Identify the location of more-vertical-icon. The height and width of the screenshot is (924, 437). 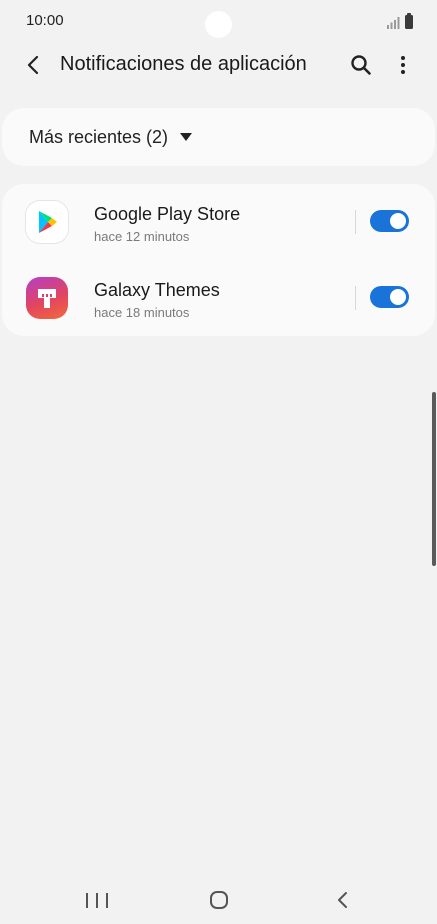
(403, 65).